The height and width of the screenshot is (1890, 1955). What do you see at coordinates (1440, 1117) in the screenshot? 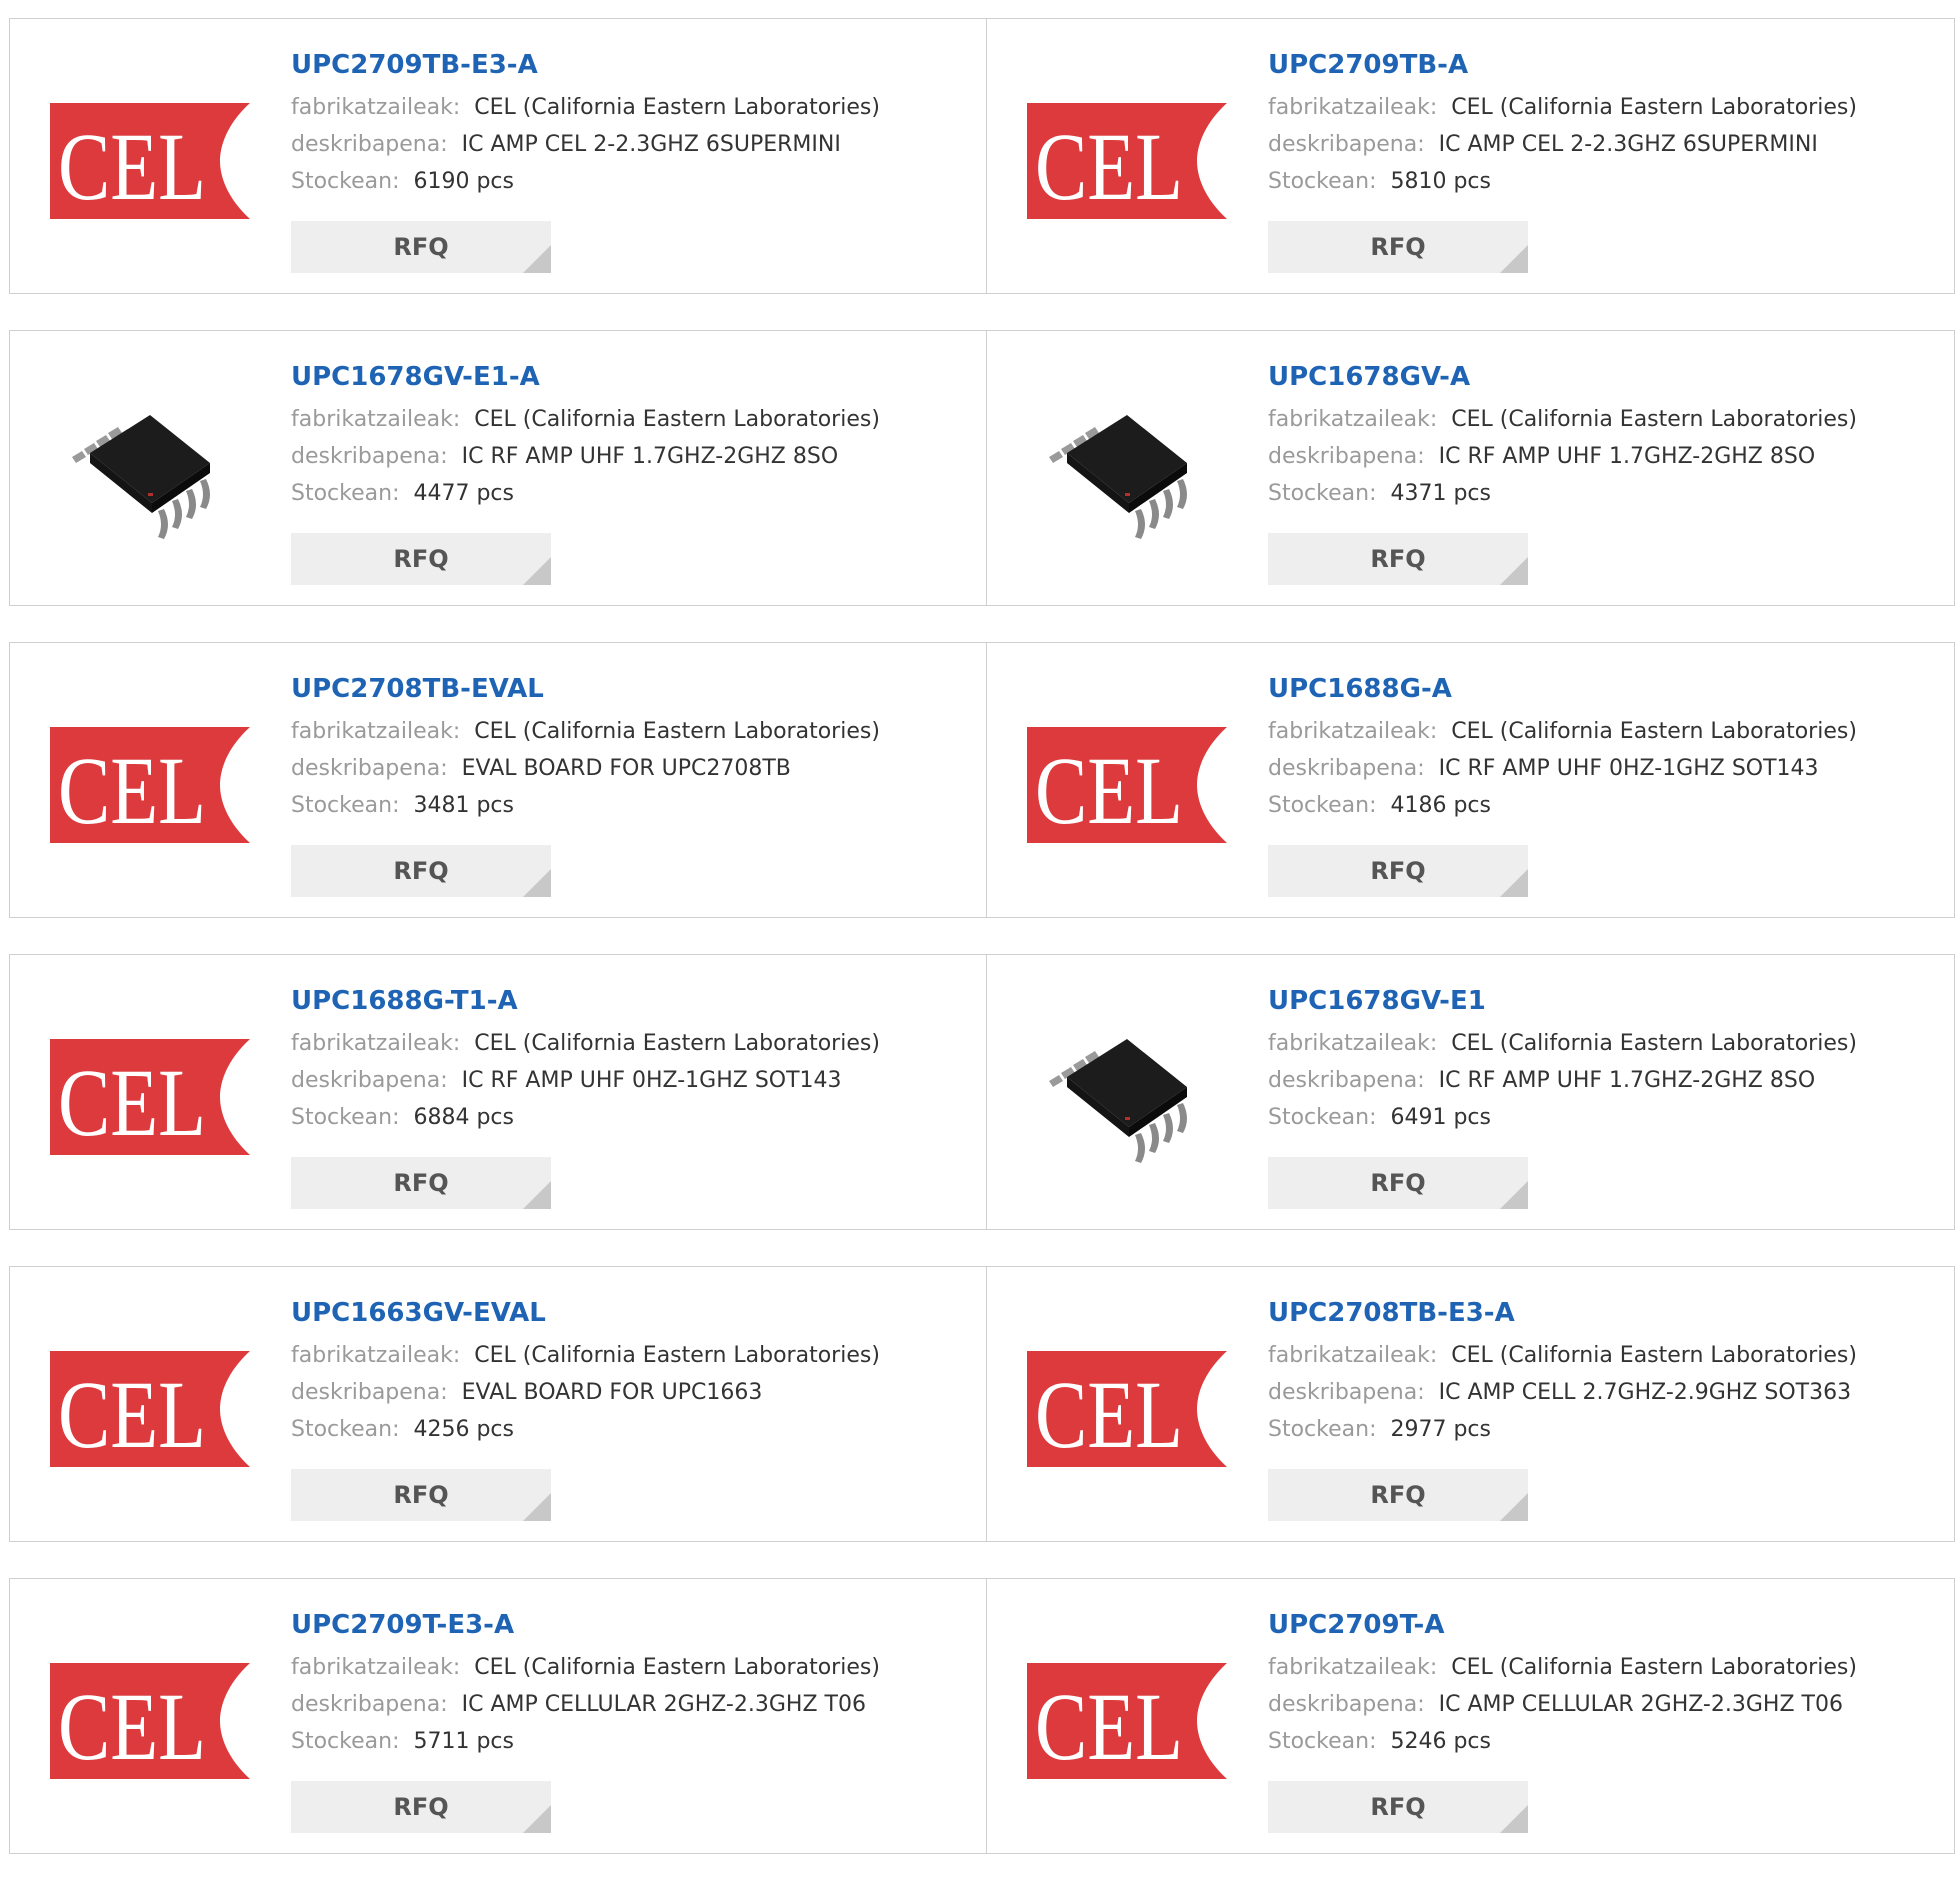
I see `stock-value: 6491 pcs` at bounding box center [1440, 1117].